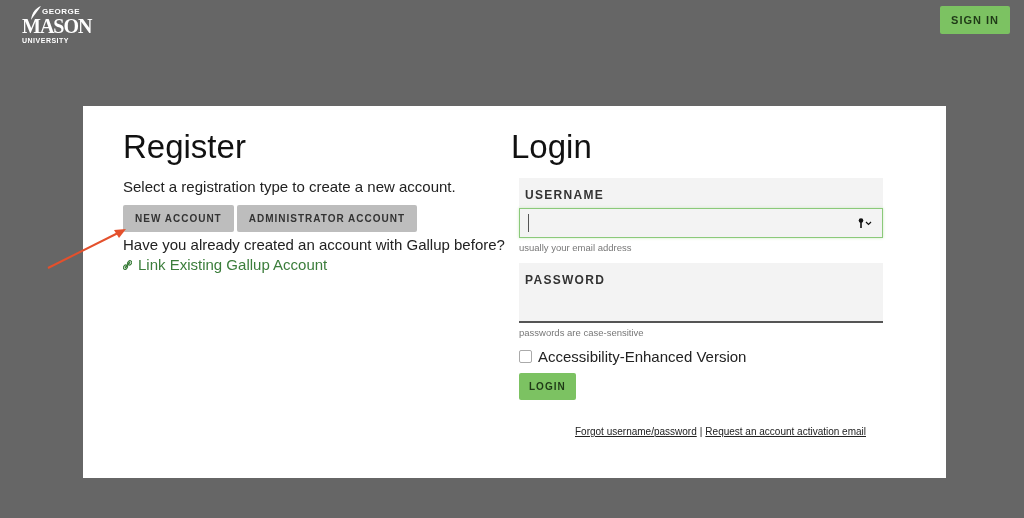  I want to click on checkbox-label: Accessibility-Enhanced Version, so click(642, 356).